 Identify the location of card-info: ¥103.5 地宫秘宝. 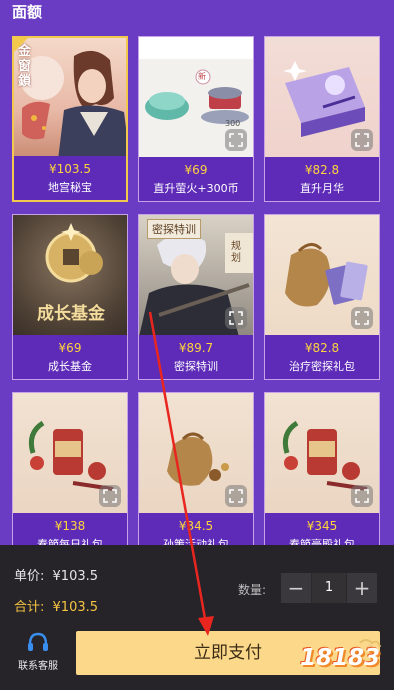
(70, 178).